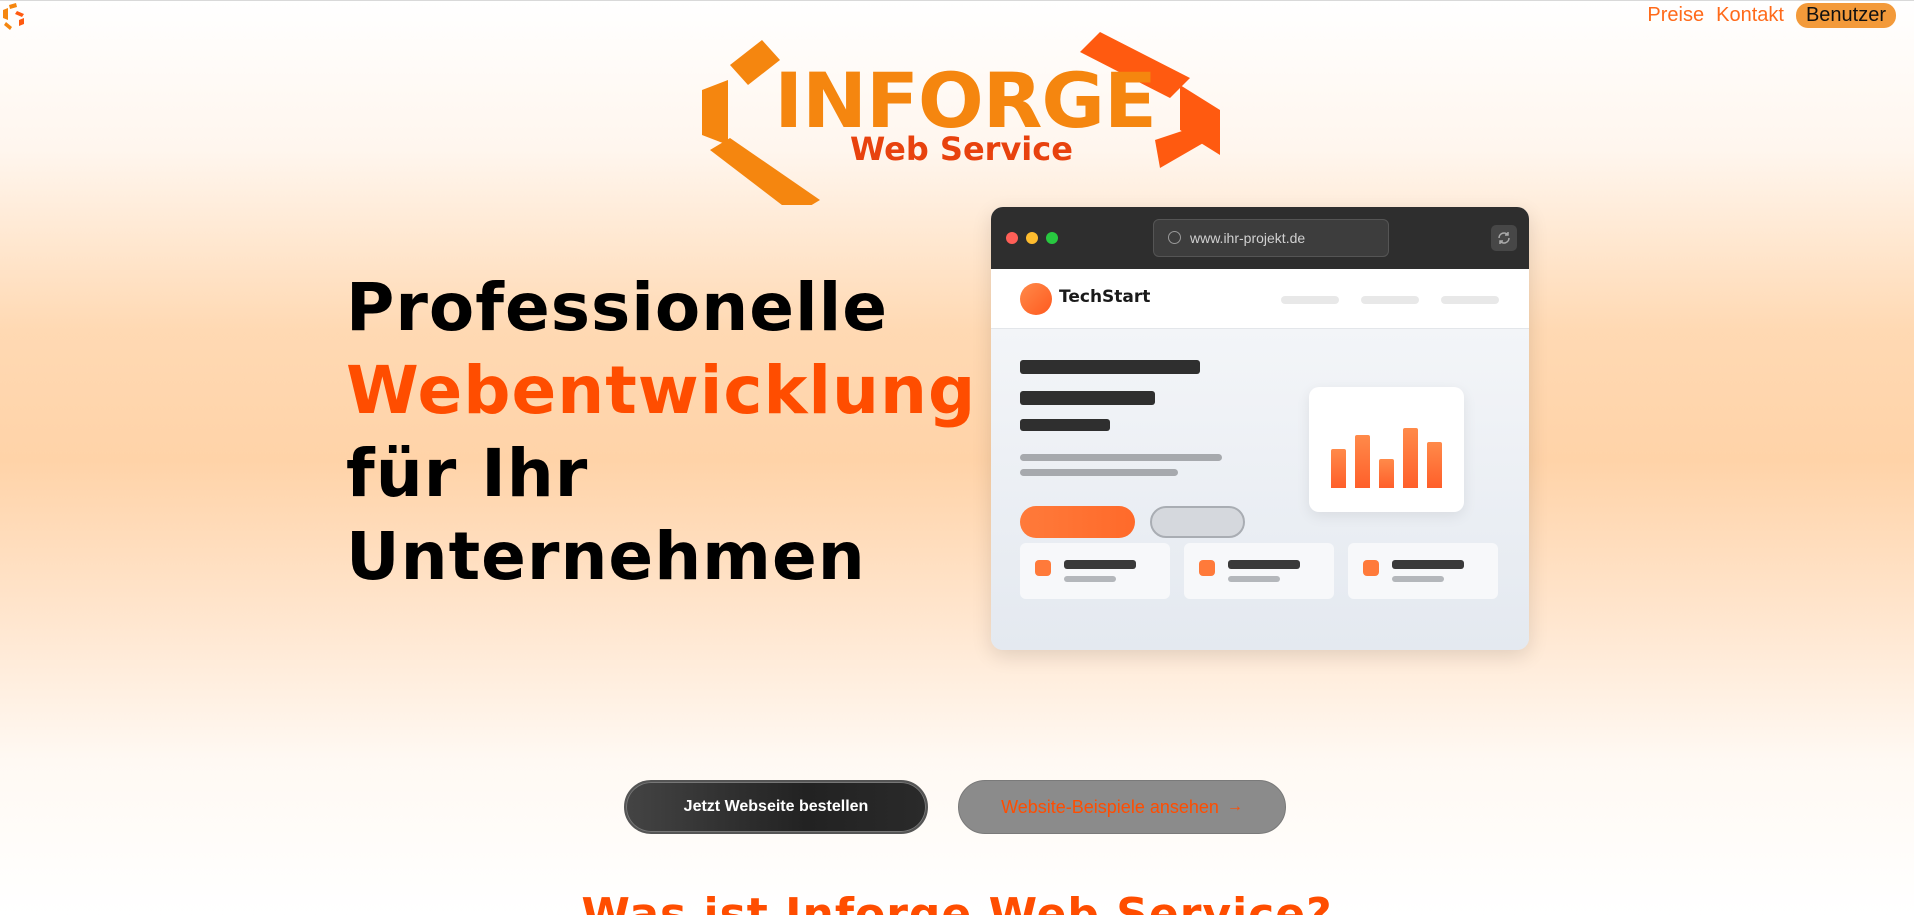 This screenshot has width=1914, height=915. I want to click on brand-logo: INFORGE Web Service, so click(960, 117).